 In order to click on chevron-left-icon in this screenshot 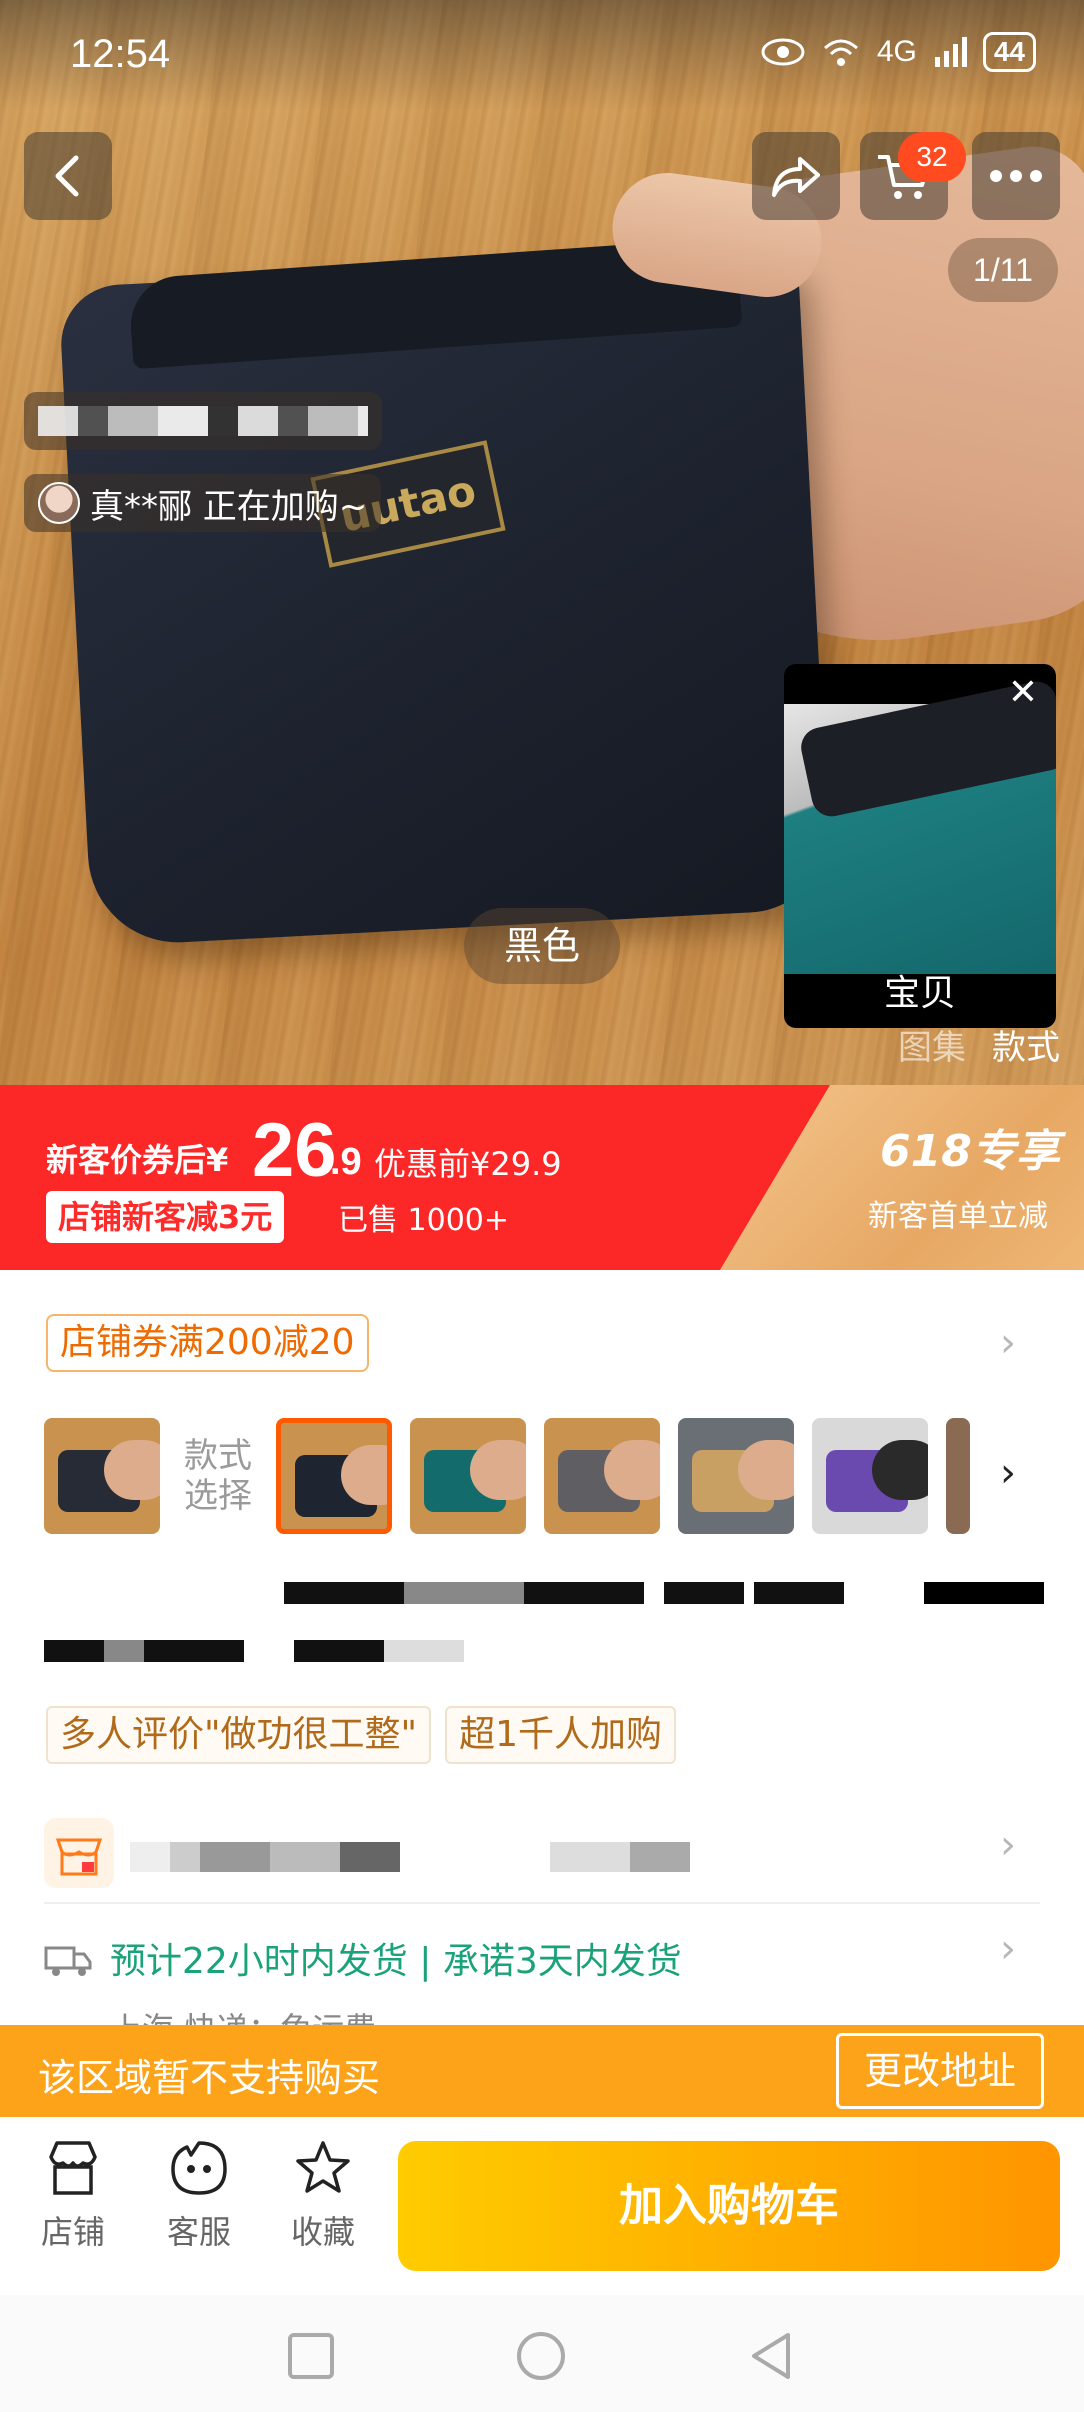, I will do `click(67, 176)`.